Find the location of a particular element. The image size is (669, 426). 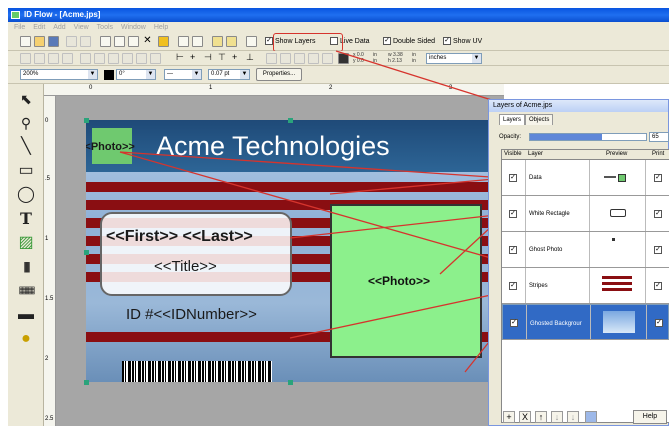

layer-name: Stripes is located at coordinates (538, 286).